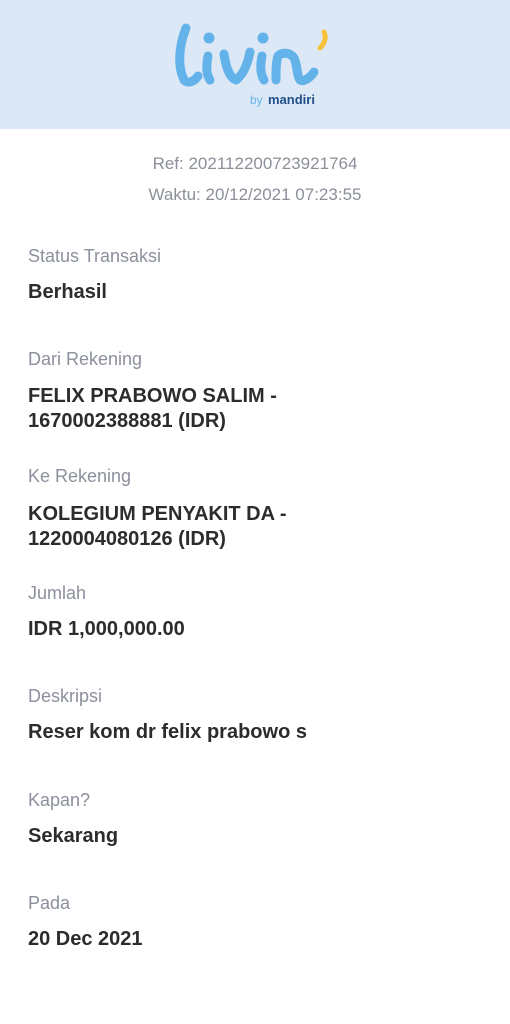  What do you see at coordinates (255, 163) in the screenshot?
I see `reference-number: Ref: 202112200723921764` at bounding box center [255, 163].